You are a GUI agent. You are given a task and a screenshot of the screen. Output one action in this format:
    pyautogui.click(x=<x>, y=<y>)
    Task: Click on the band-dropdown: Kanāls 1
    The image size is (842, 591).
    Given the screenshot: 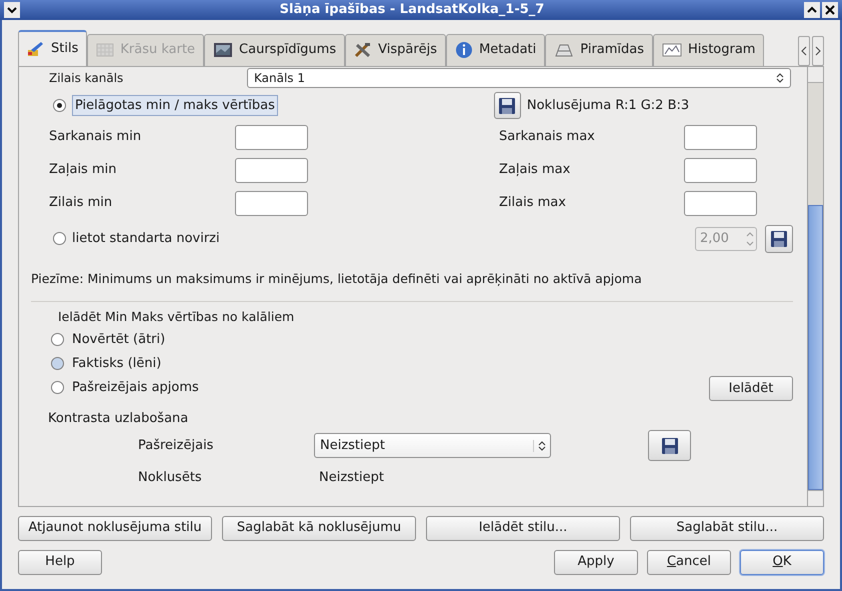 What is the action you would take?
    pyautogui.click(x=519, y=78)
    